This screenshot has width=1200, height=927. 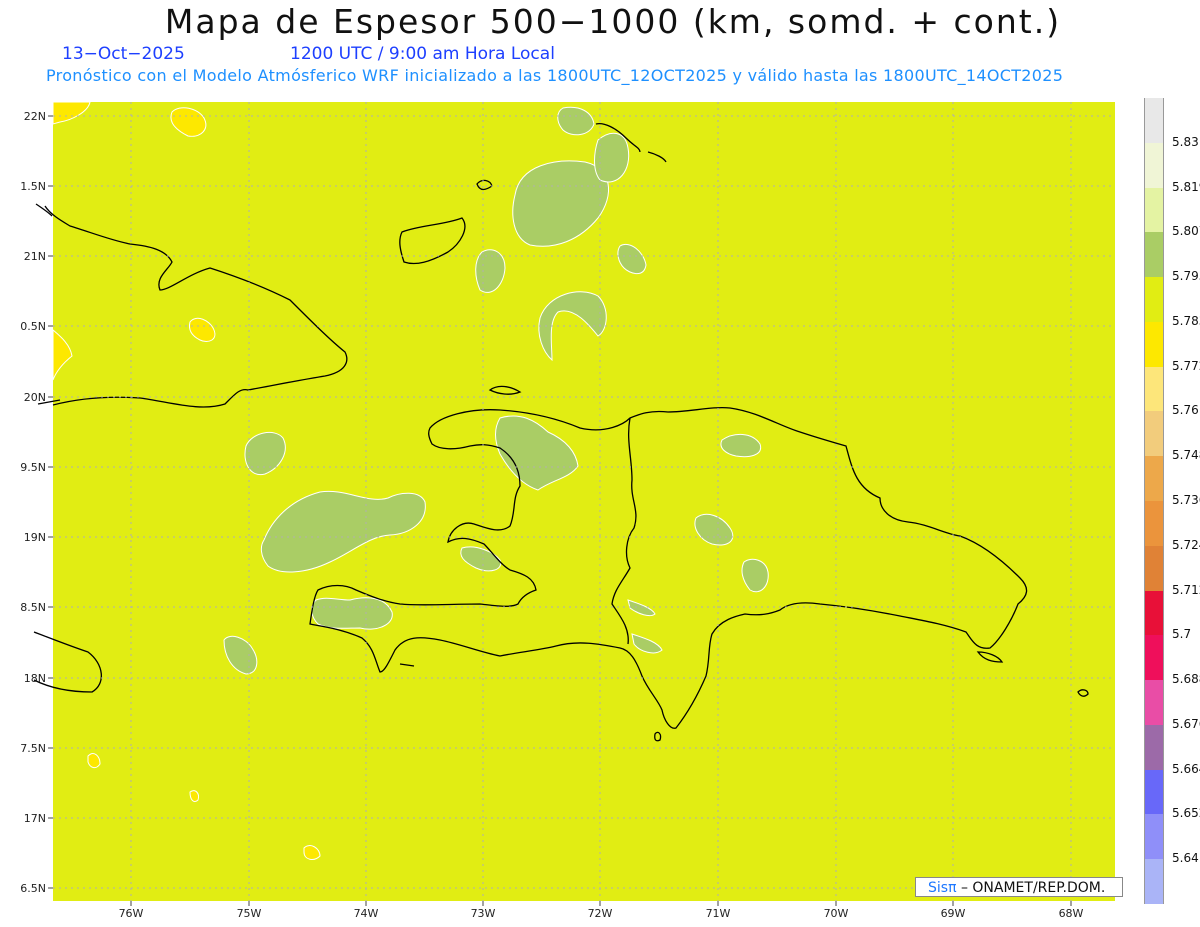 I want to click on longitude-ticks, so click(x=601, y=903).